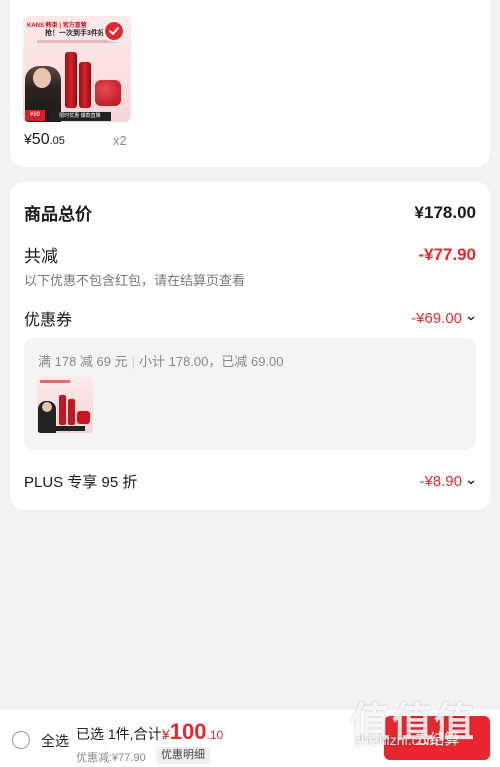  Describe the element at coordinates (250, 318) in the screenshot. I see `coupon-row: 优惠券 -¥69.00` at that location.